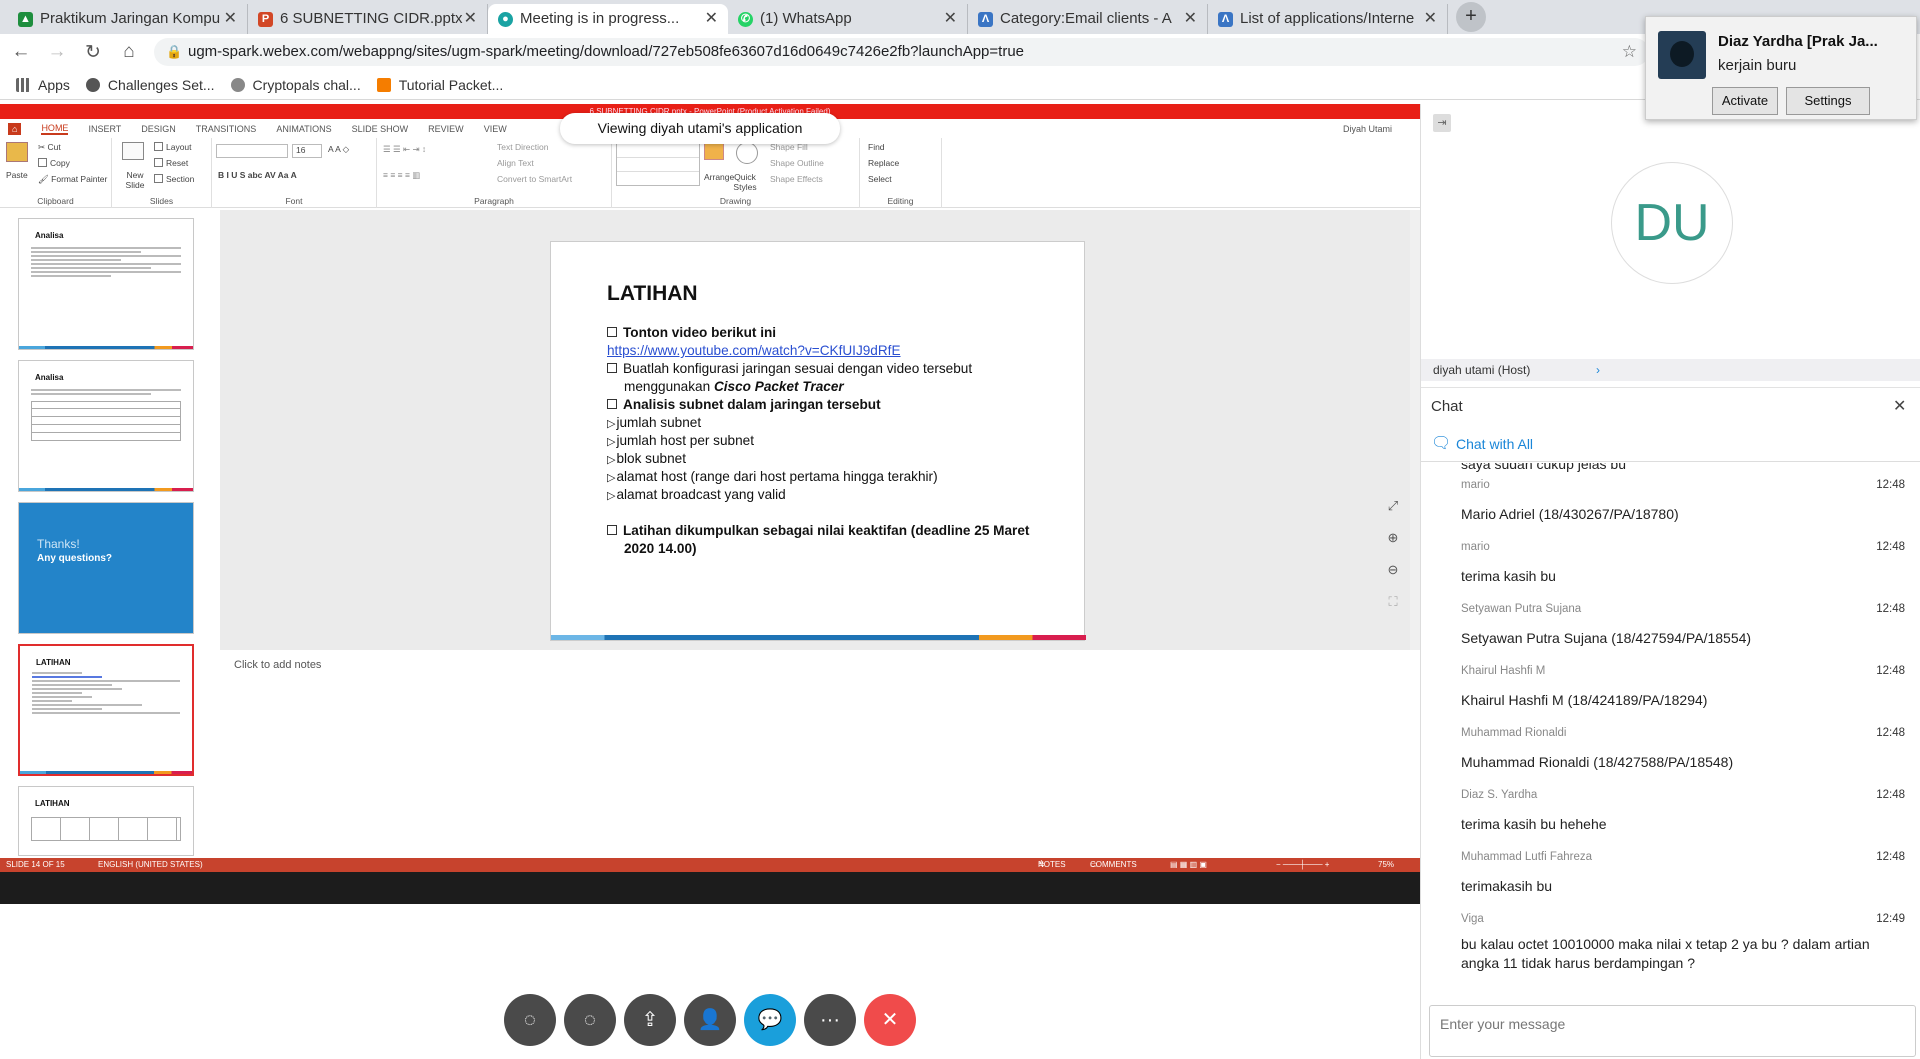 This screenshot has width=1920, height=1059. Describe the element at coordinates (710, 1020) in the screenshot. I see `participants-button: 👤` at that location.